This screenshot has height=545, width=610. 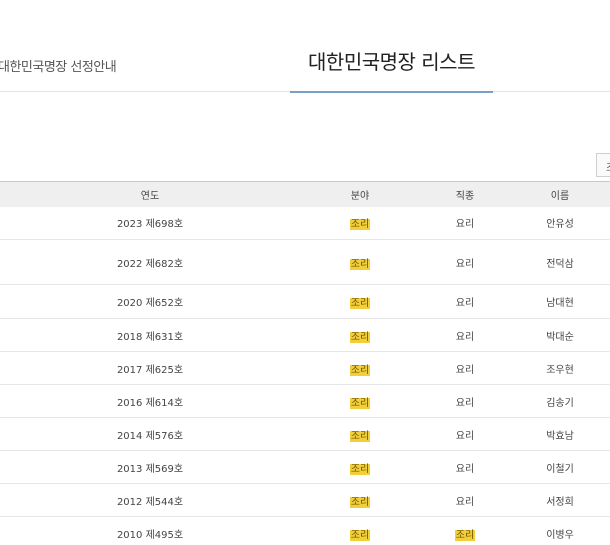 I want to click on cell-year: 2014 제576호, so click(x=150, y=434).